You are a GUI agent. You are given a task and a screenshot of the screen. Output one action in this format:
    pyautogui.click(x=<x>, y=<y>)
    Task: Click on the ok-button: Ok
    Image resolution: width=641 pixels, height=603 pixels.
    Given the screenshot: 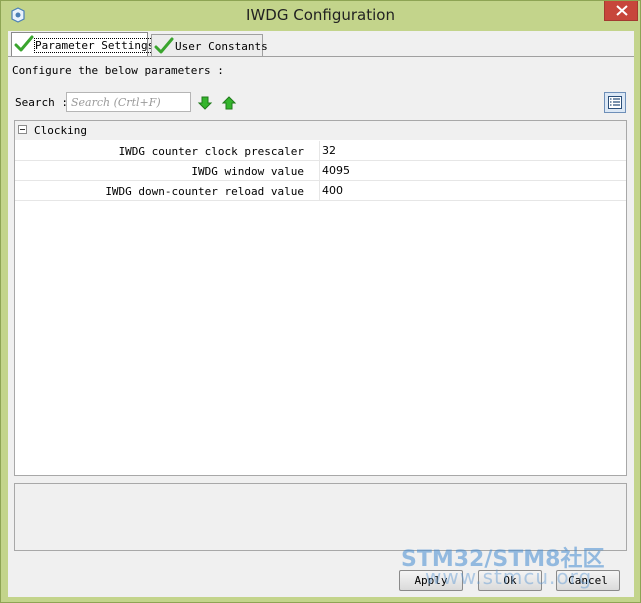 What is the action you would take?
    pyautogui.click(x=510, y=580)
    